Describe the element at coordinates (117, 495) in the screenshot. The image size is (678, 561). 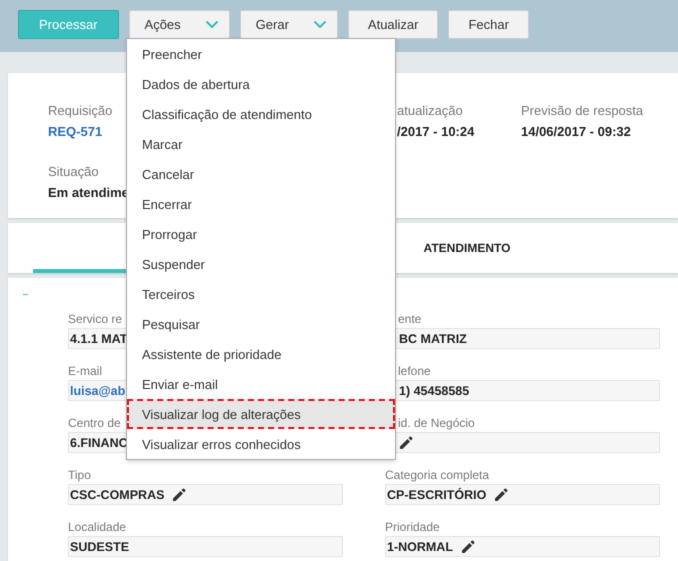
I see `field-value: CSC-COMPRAS` at that location.